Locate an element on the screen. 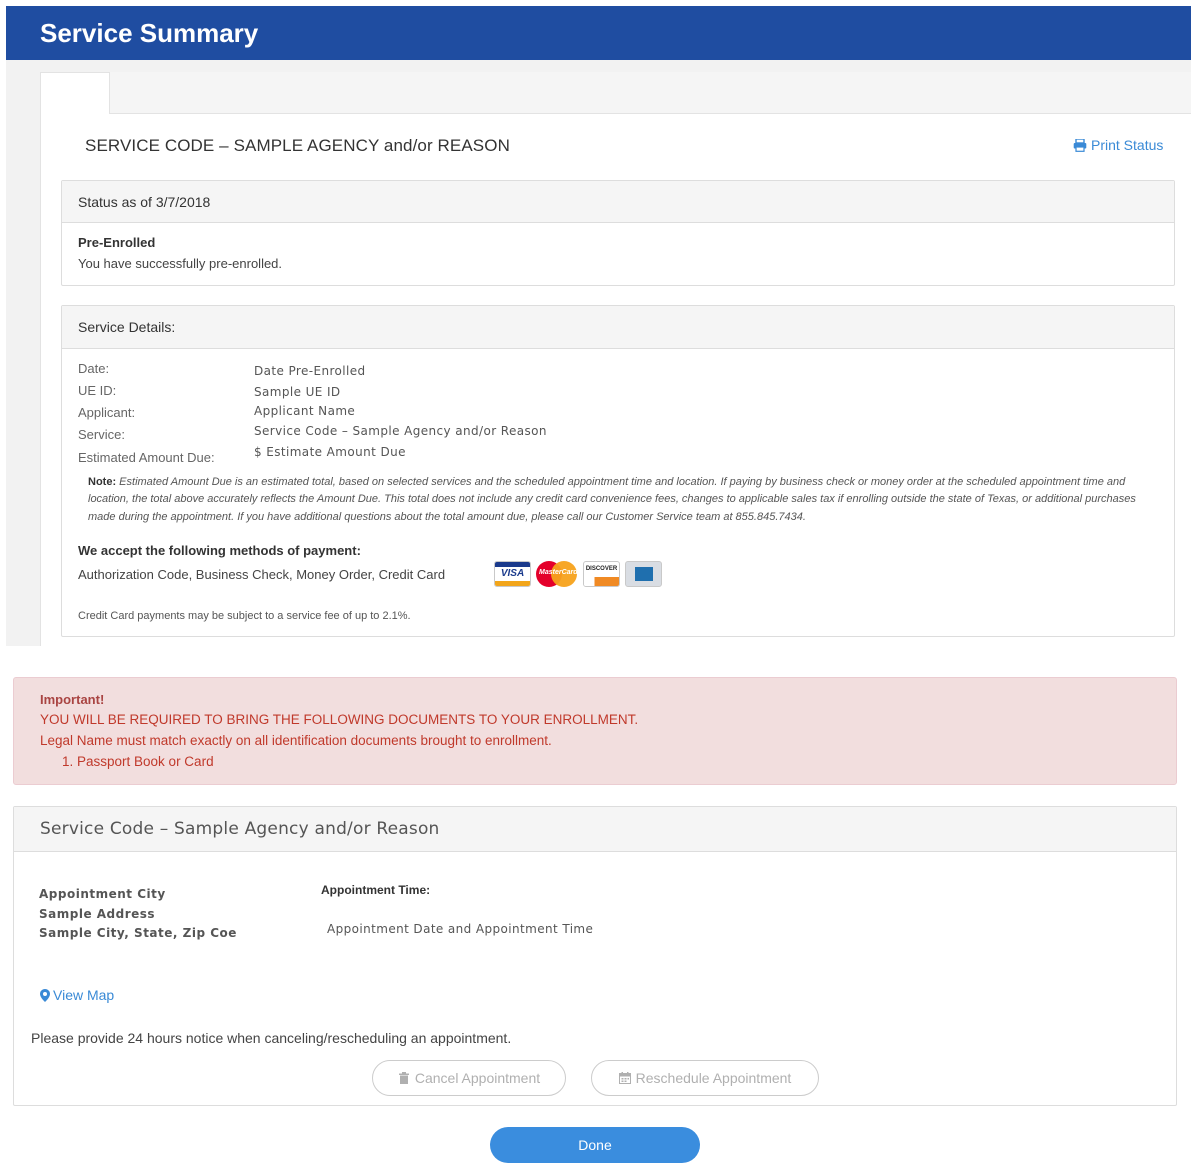  discover-card-icon: DISCOVER is located at coordinates (601, 574).